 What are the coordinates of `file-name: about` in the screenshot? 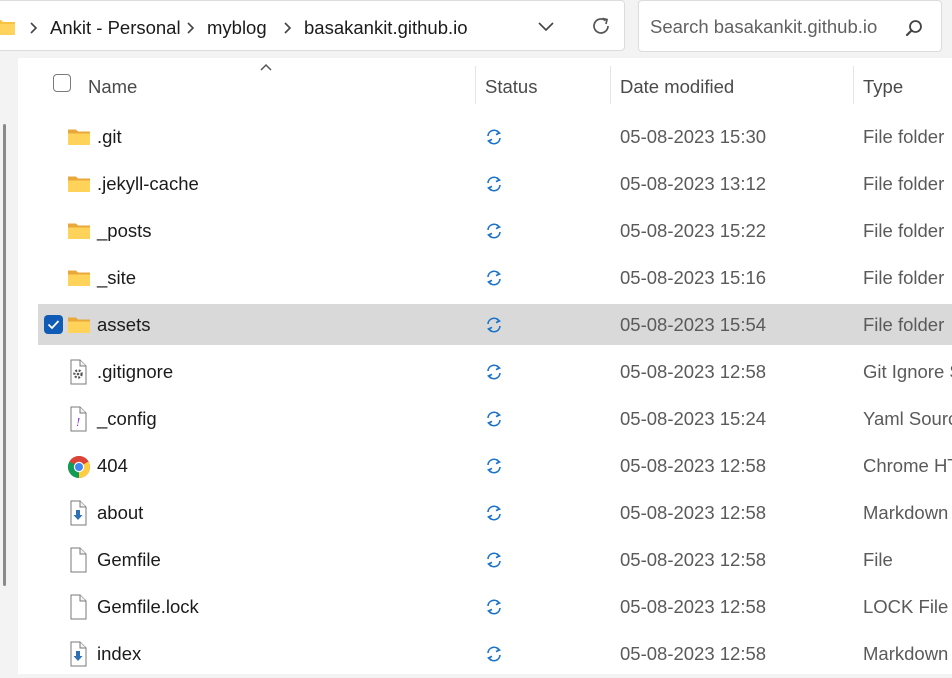 It's located at (120, 513).